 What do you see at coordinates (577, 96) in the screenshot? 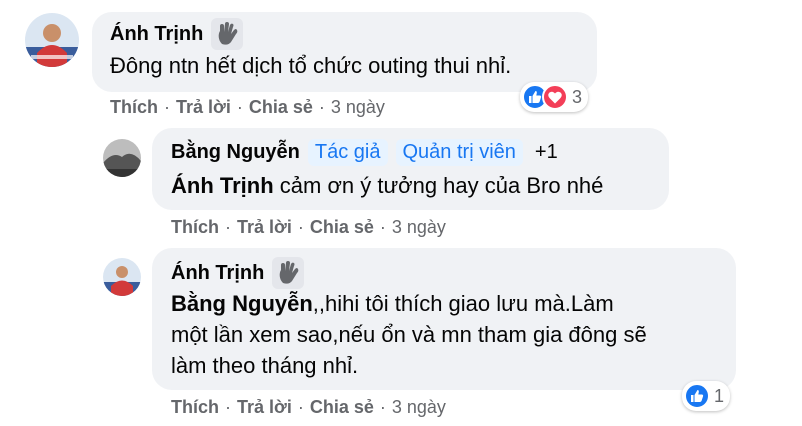
I see `reaction-count: 3` at bounding box center [577, 96].